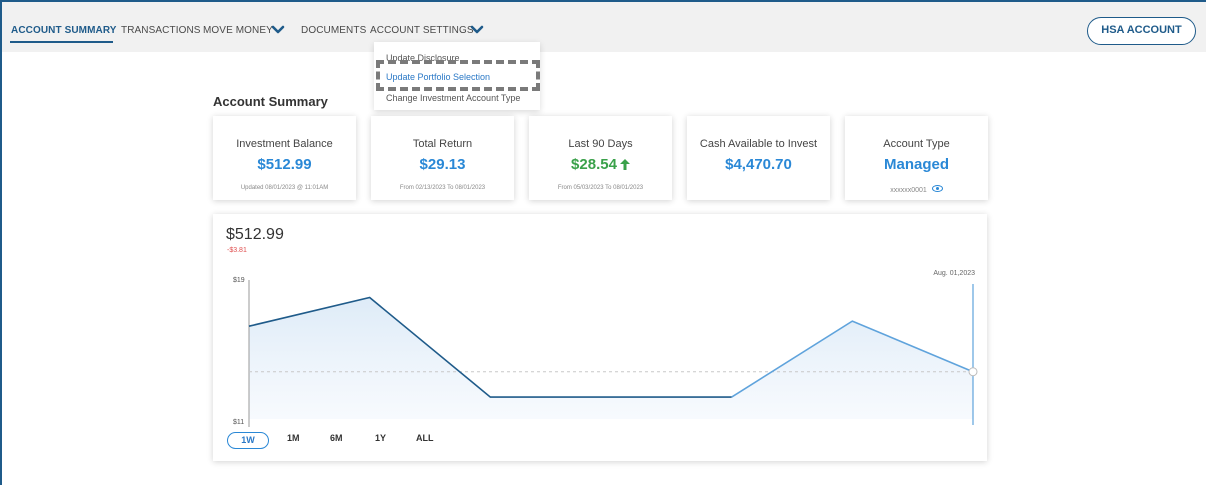  I want to click on page-title: Account Summary, so click(270, 101).